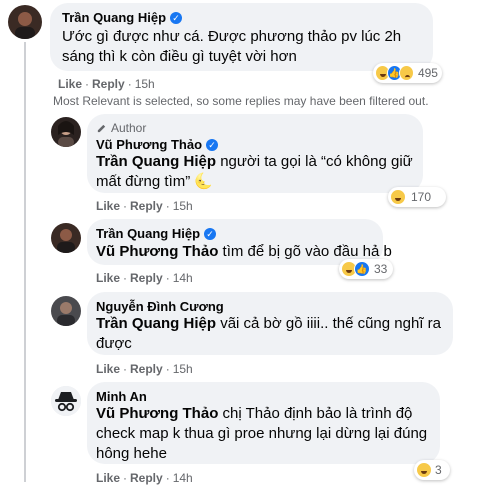 This screenshot has width=482, height=487. Describe the element at coordinates (381, 269) in the screenshot. I see `reaction-count: 33` at that location.